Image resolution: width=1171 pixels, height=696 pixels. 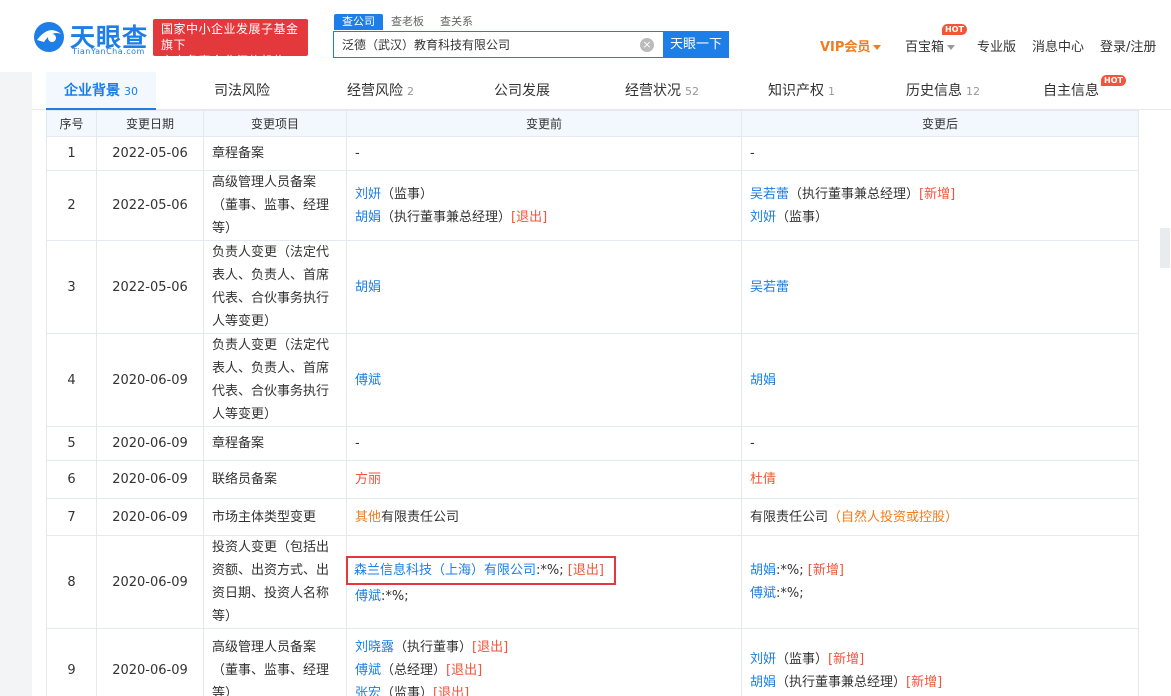 What do you see at coordinates (653, 91) in the screenshot?
I see `tab-label: 经营状况` at bounding box center [653, 91].